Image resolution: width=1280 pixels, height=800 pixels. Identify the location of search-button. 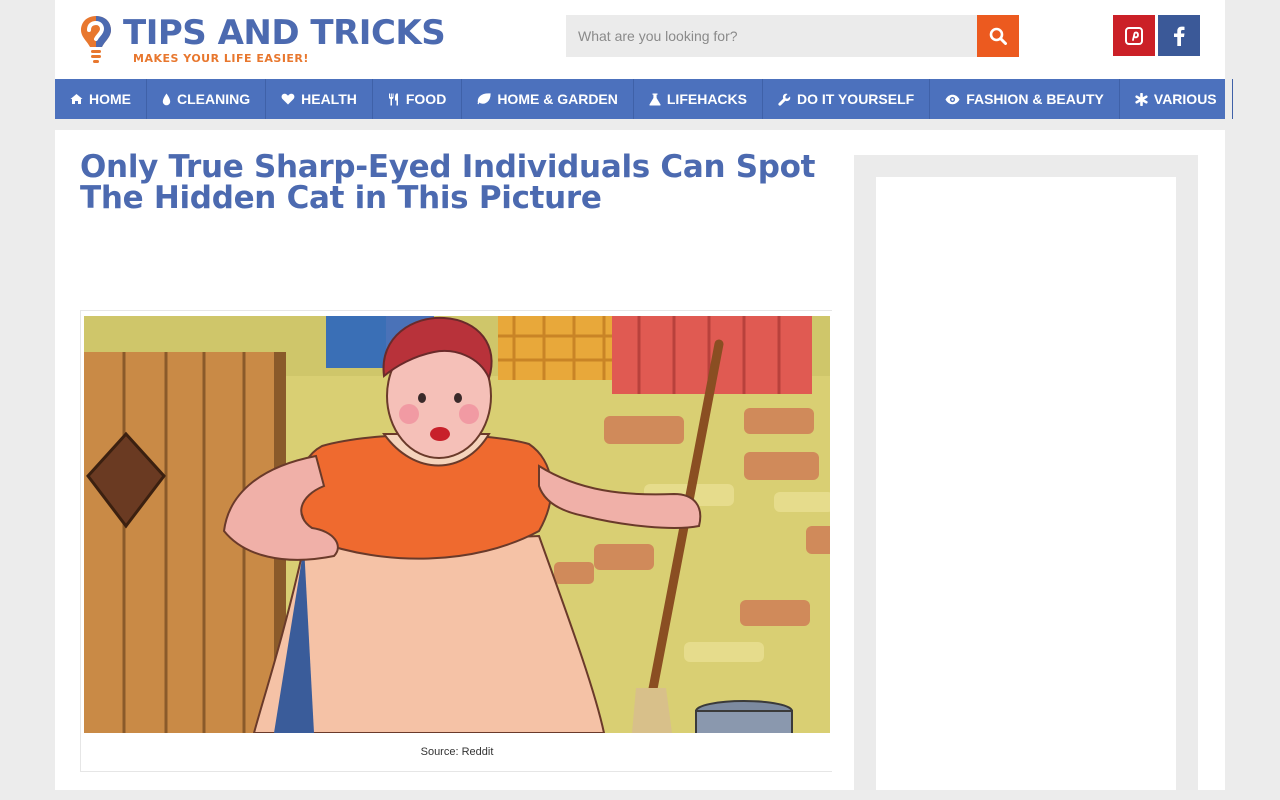
(998, 36).